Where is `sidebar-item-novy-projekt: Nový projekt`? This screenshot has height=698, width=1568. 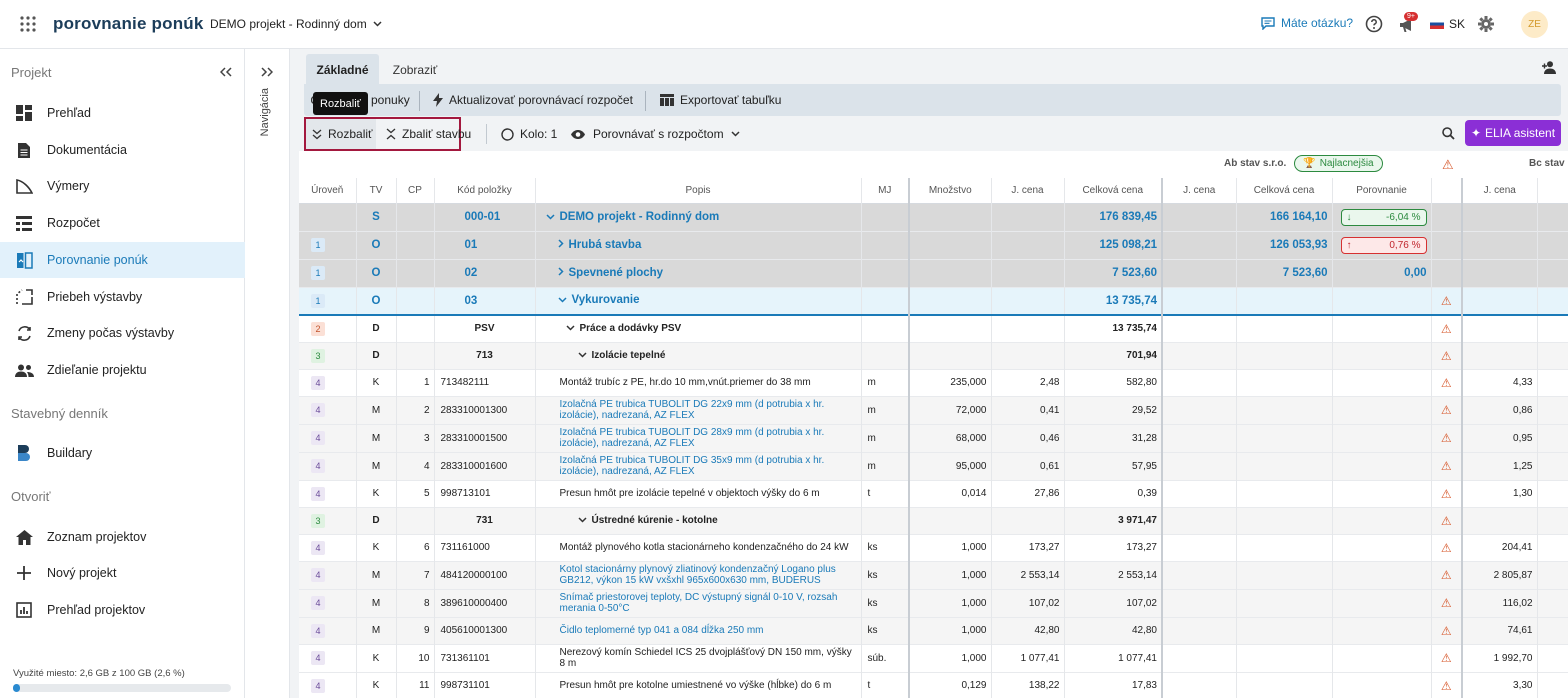 sidebar-item-novy-projekt: Nový projekt is located at coordinates (122, 573).